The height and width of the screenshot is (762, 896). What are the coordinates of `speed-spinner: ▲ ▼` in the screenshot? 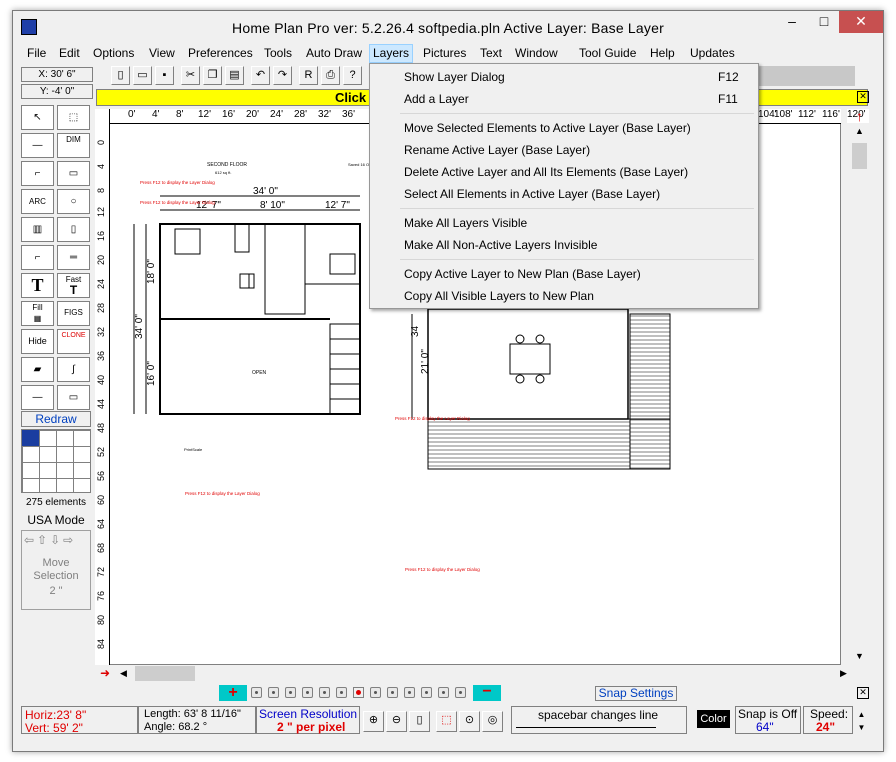 It's located at (861, 721).